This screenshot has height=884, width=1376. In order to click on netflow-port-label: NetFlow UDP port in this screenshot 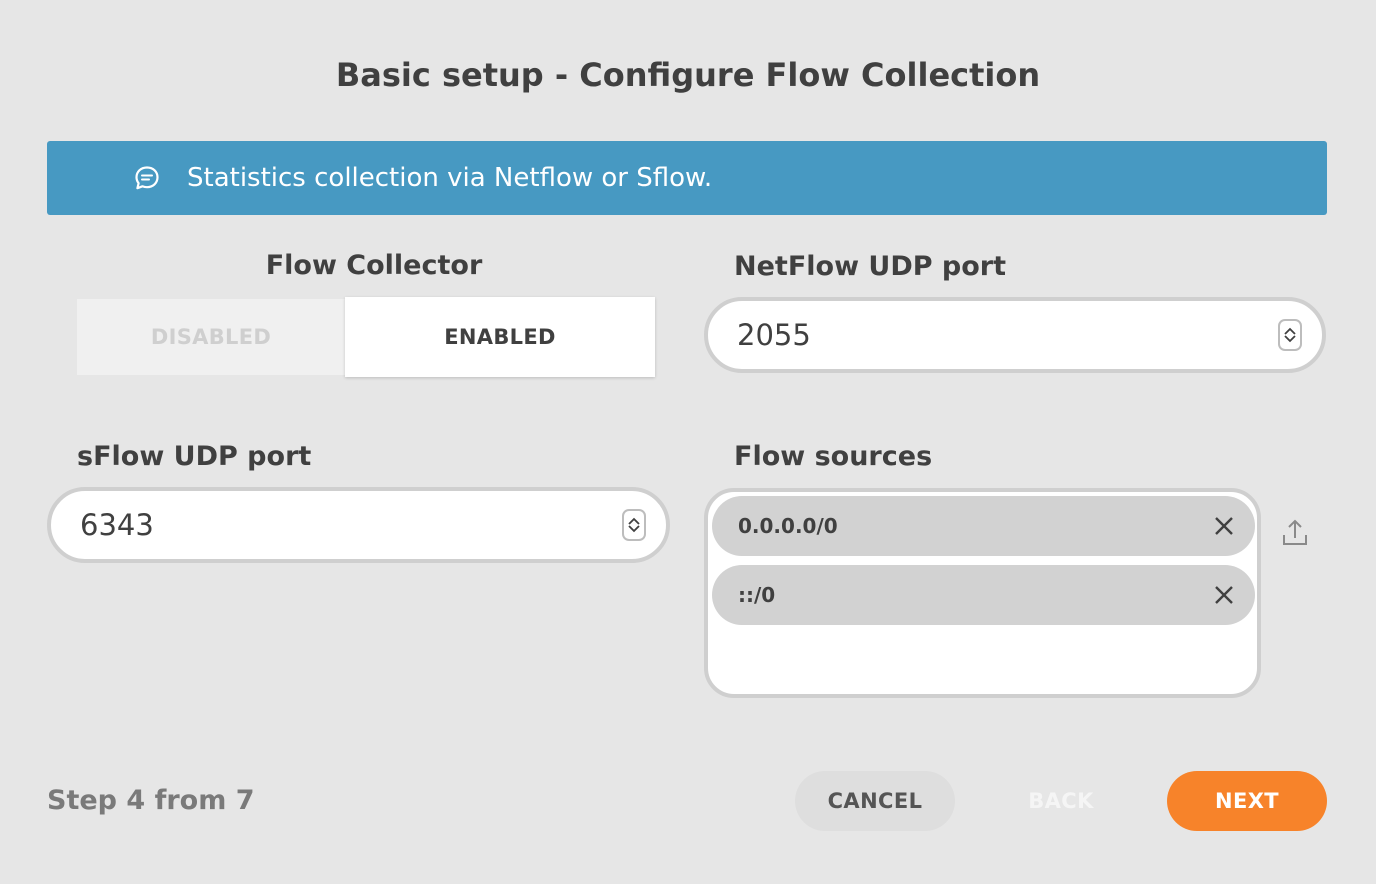, I will do `click(870, 266)`.